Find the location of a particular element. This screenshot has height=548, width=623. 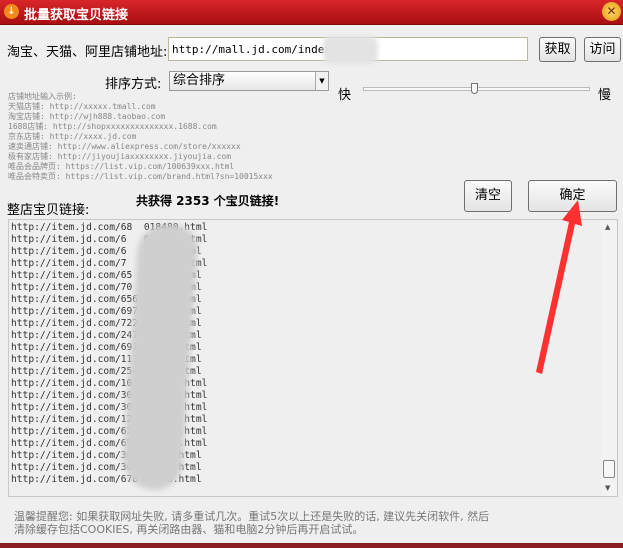

bottom-border is located at coordinates (311, 545).